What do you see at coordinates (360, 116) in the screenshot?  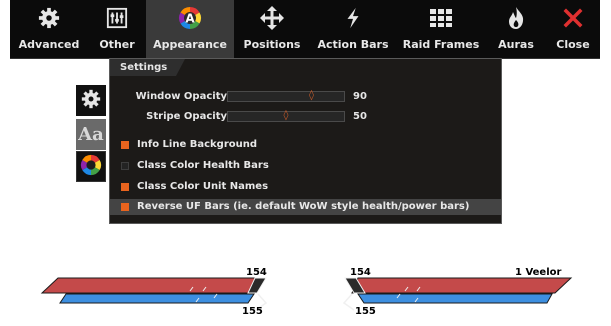 I see `stripe-opacity-value: 50` at bounding box center [360, 116].